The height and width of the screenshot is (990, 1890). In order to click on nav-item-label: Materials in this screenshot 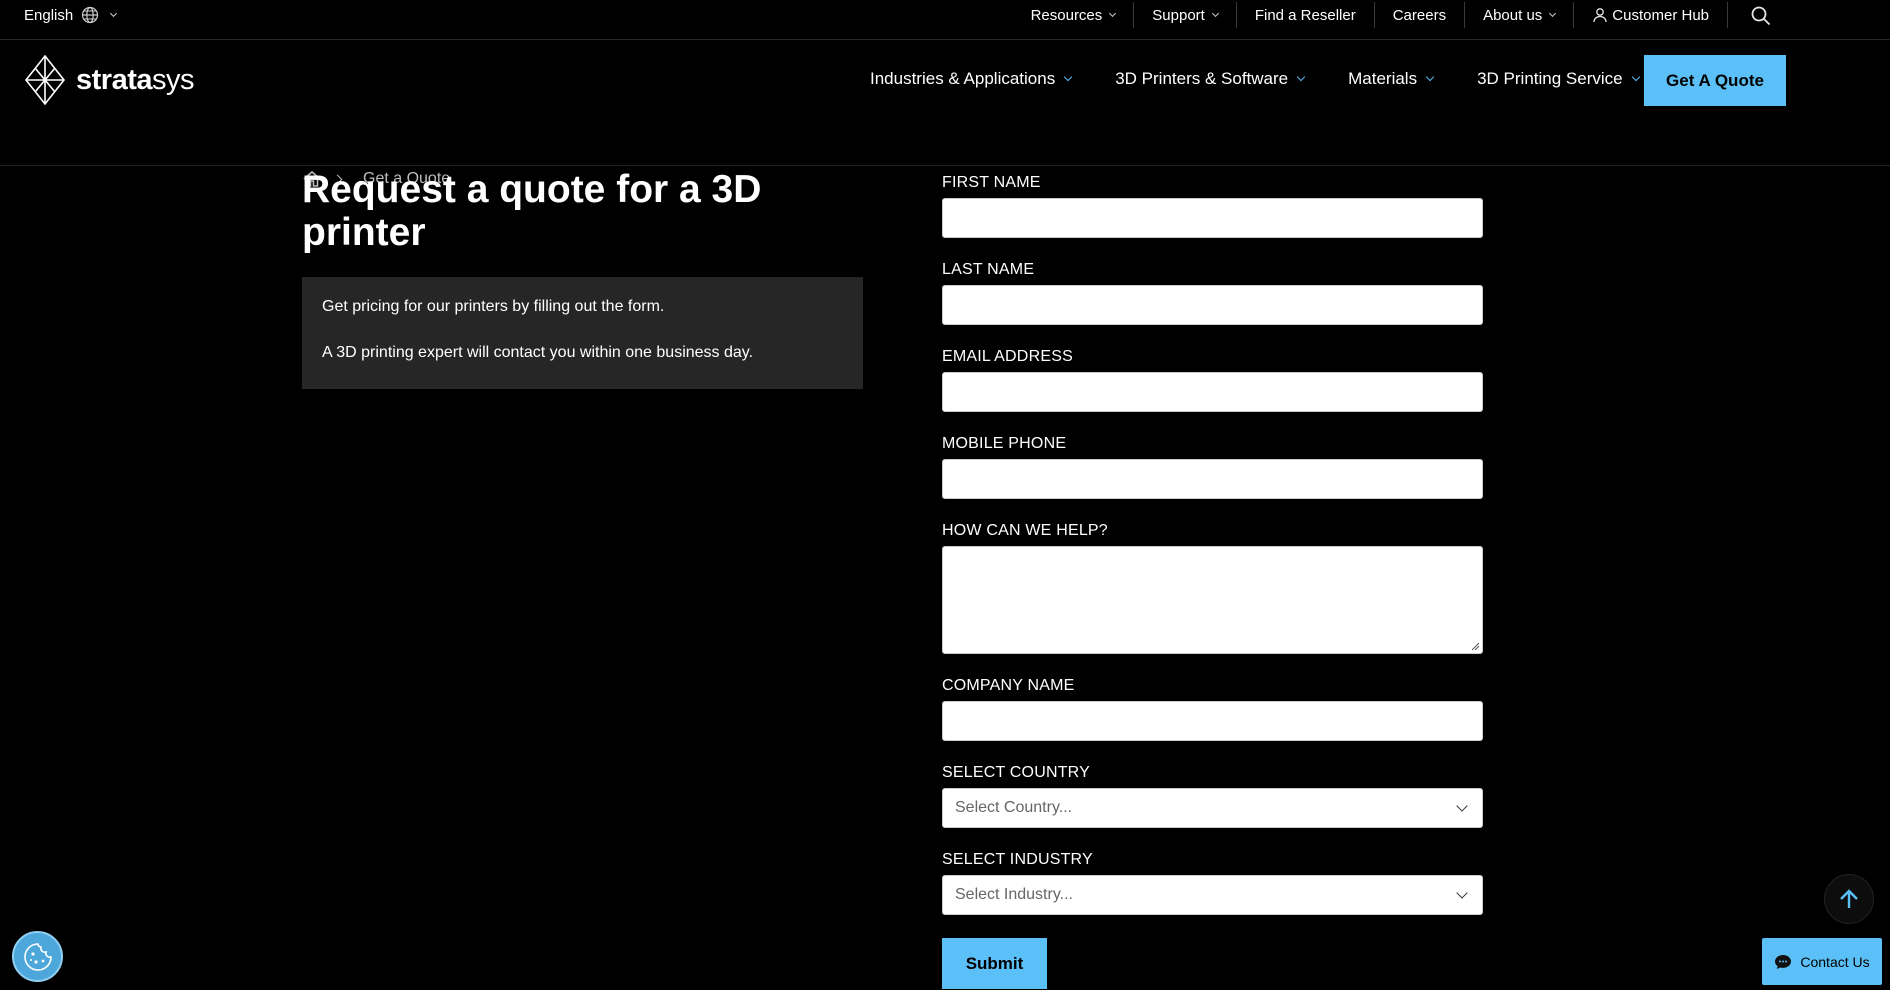, I will do `click(1383, 78)`.